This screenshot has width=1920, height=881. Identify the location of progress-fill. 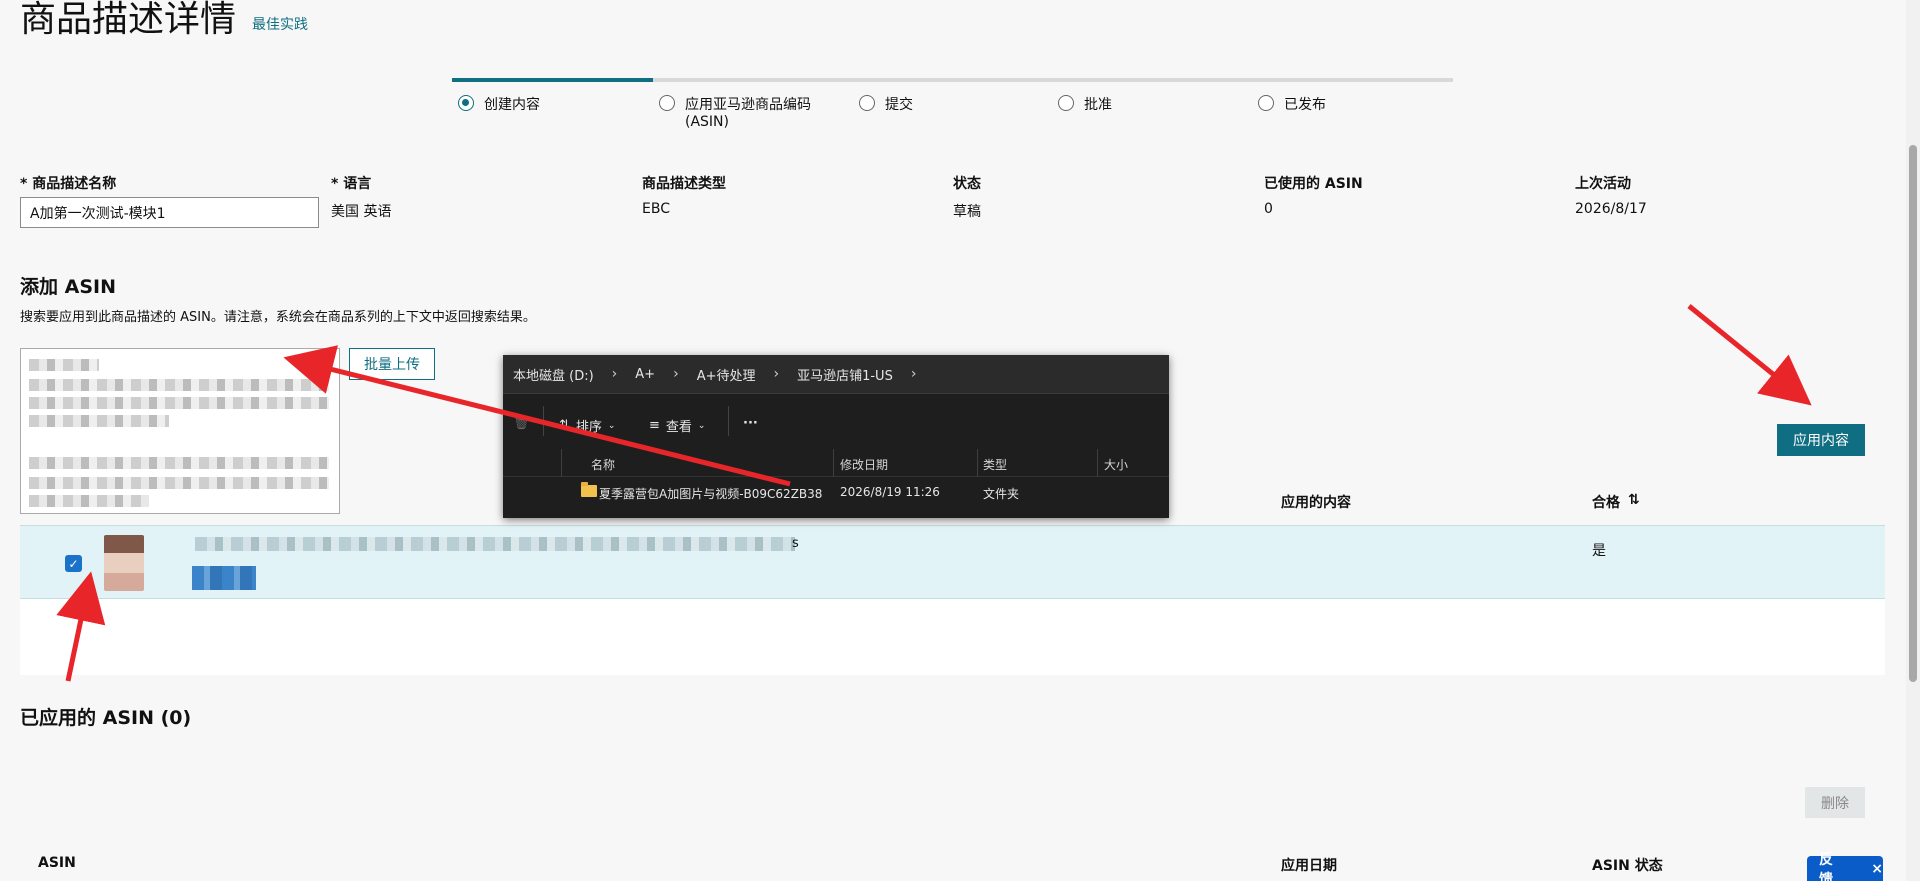
(552, 80).